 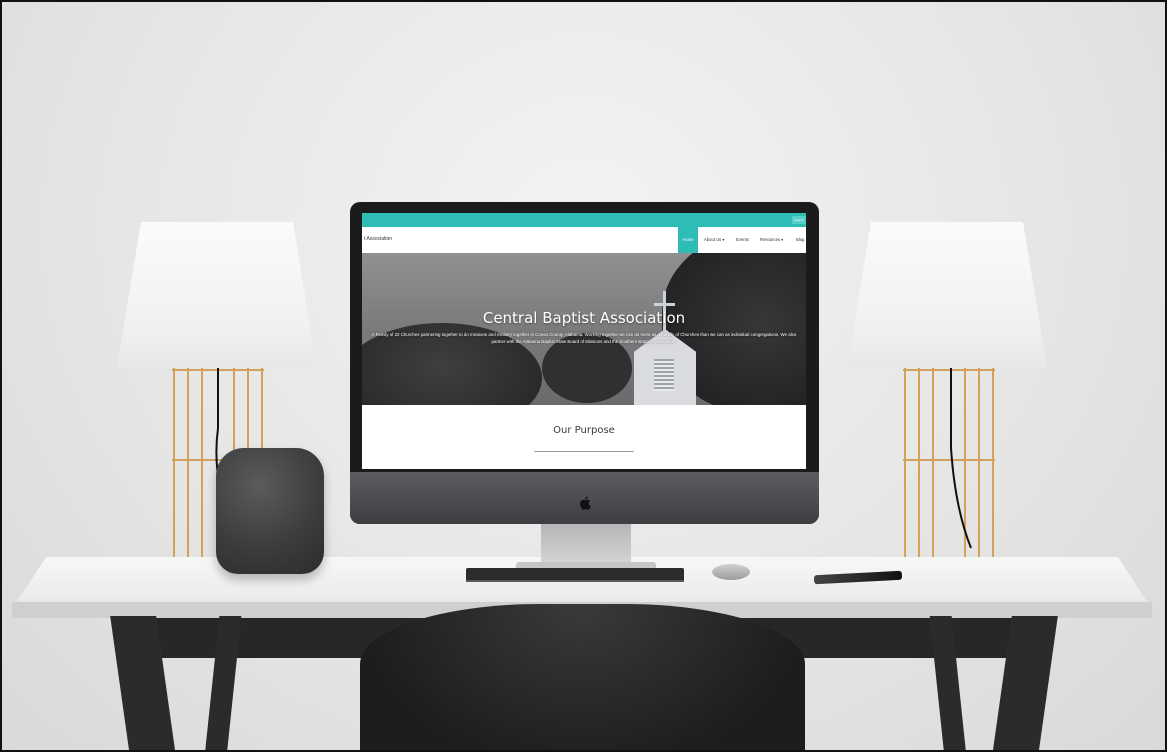 What do you see at coordinates (771, 240) in the screenshot?
I see `nav-resources: Resources ▾` at bounding box center [771, 240].